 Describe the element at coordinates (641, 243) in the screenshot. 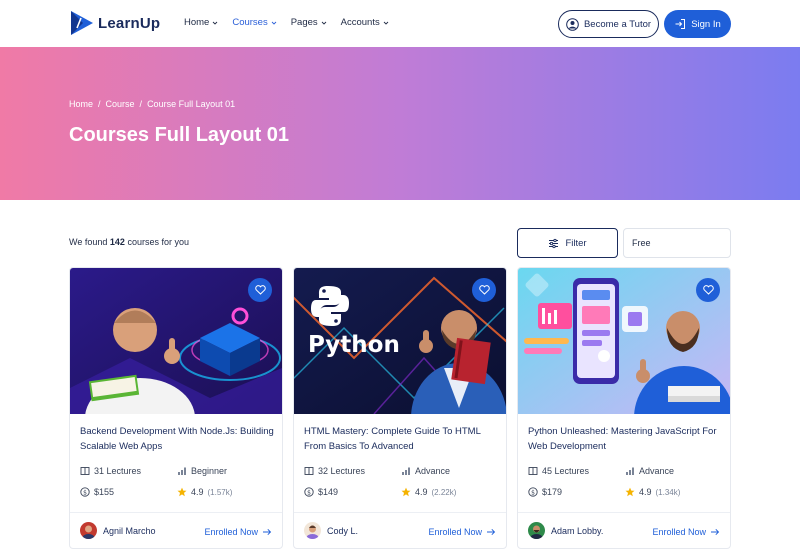

I see `price-select-value: Free` at that location.